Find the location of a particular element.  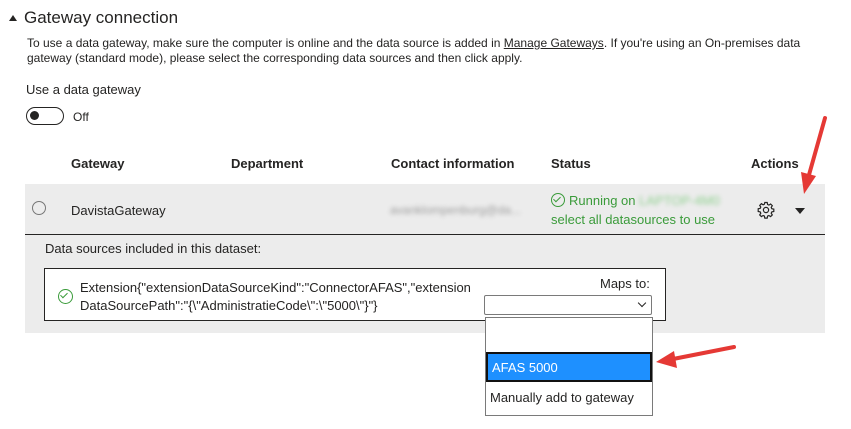

status-running: Running on LAPTOP-4M0 is located at coordinates (635, 200).